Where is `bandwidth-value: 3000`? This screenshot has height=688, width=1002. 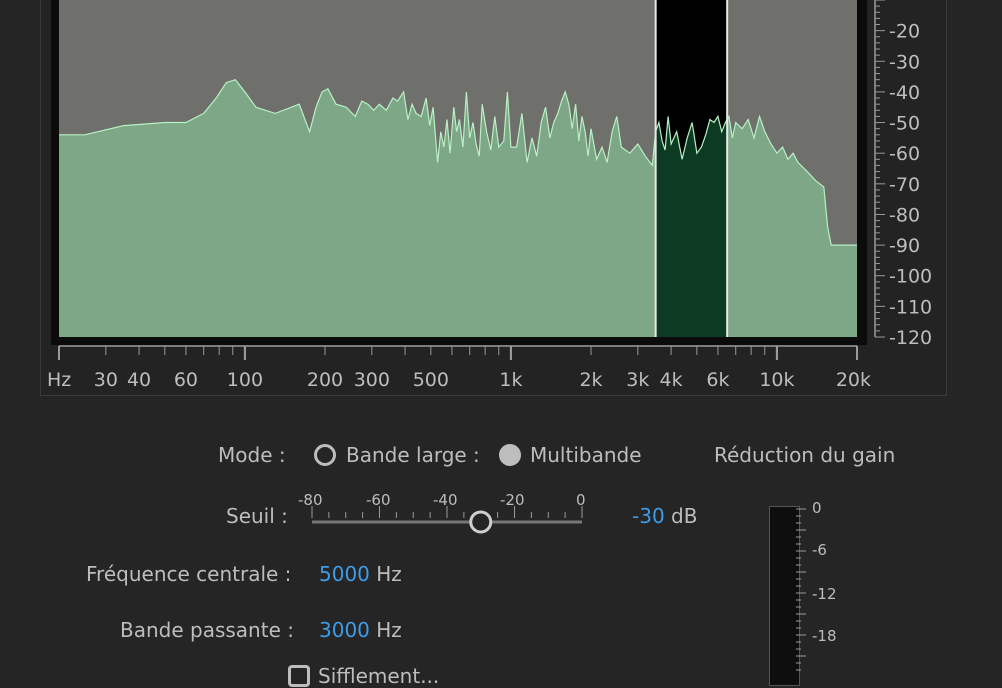 bandwidth-value: 3000 is located at coordinates (344, 630).